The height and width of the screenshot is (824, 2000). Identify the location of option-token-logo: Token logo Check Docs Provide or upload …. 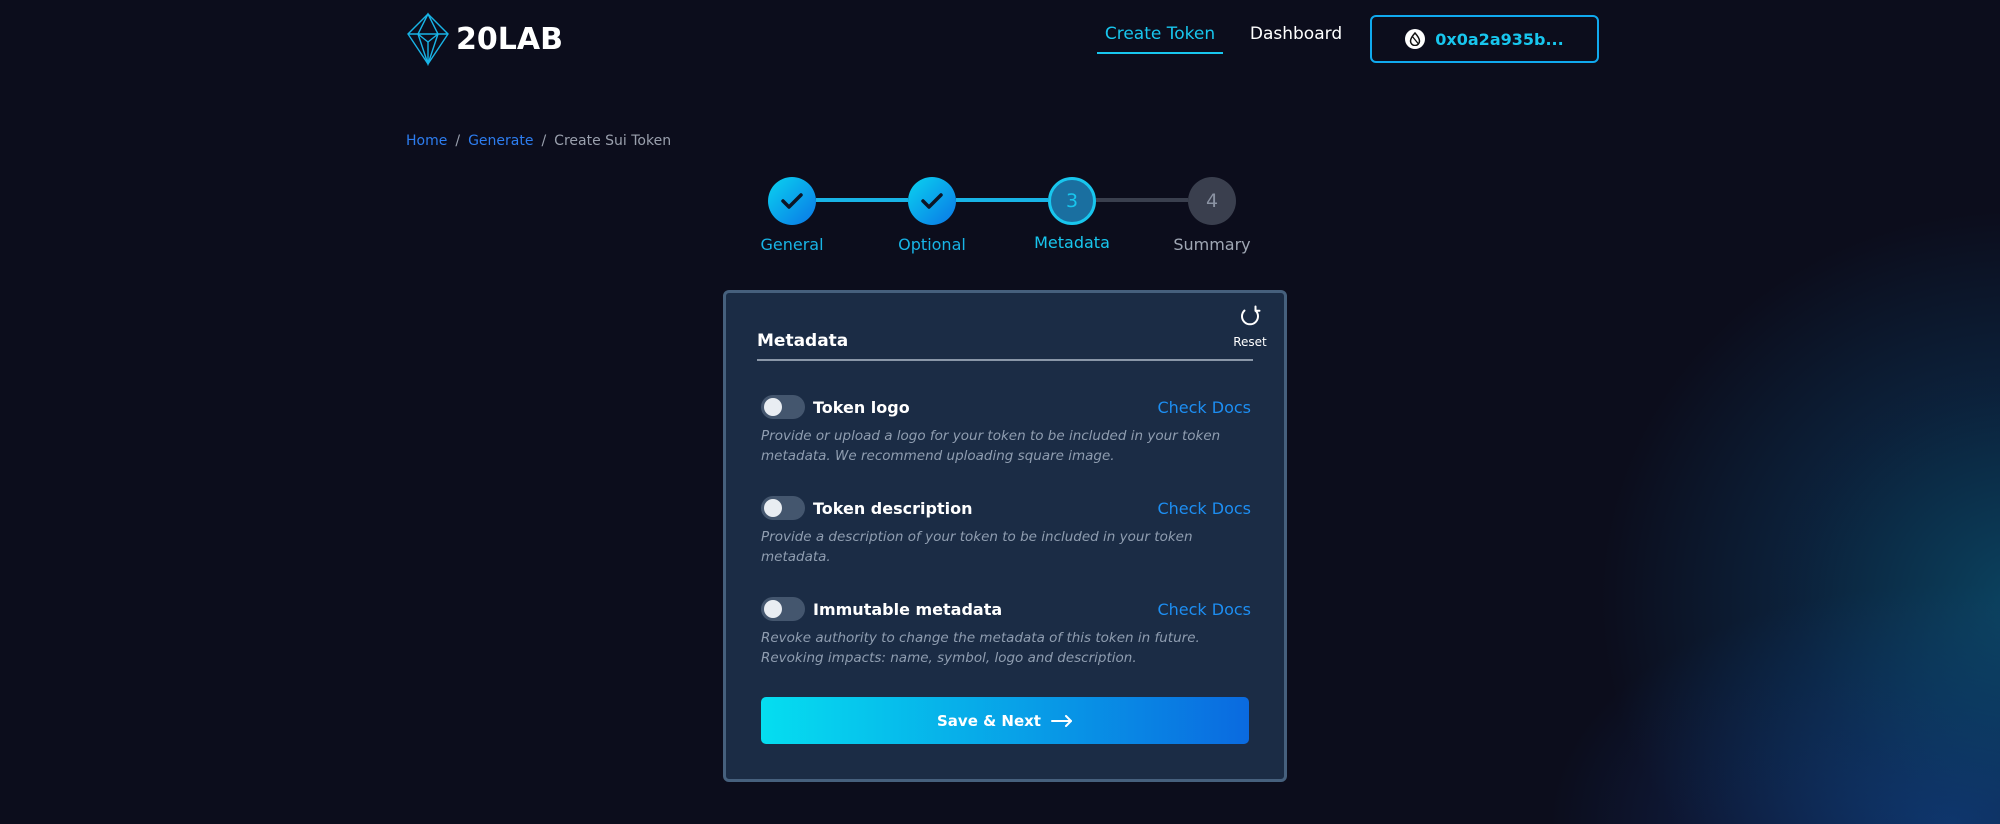
(1006, 430).